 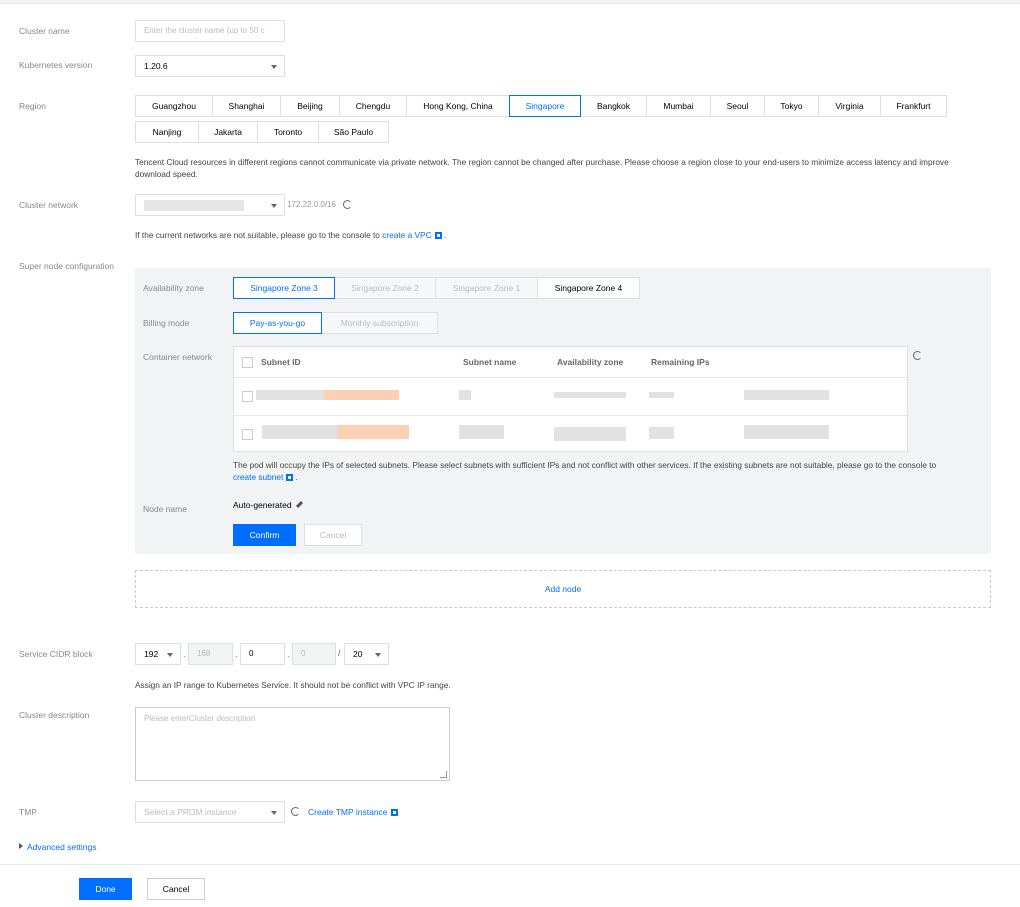 I want to click on region-jakarta: Jakarta, so click(x=228, y=132).